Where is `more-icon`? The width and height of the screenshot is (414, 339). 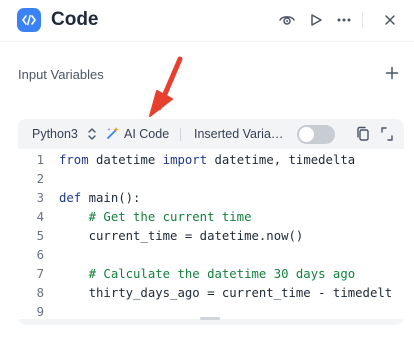
more-icon is located at coordinates (344, 20).